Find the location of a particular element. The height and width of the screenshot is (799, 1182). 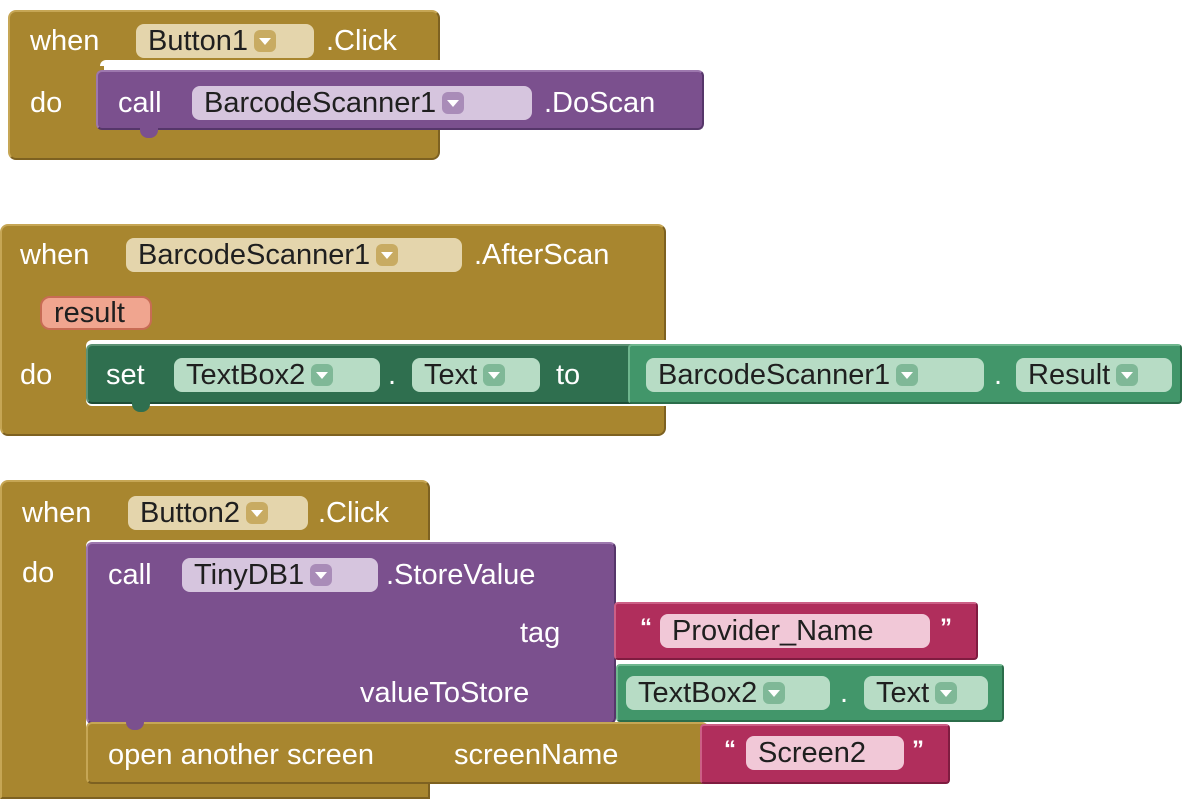

component-name: Button2 is located at coordinates (190, 513).